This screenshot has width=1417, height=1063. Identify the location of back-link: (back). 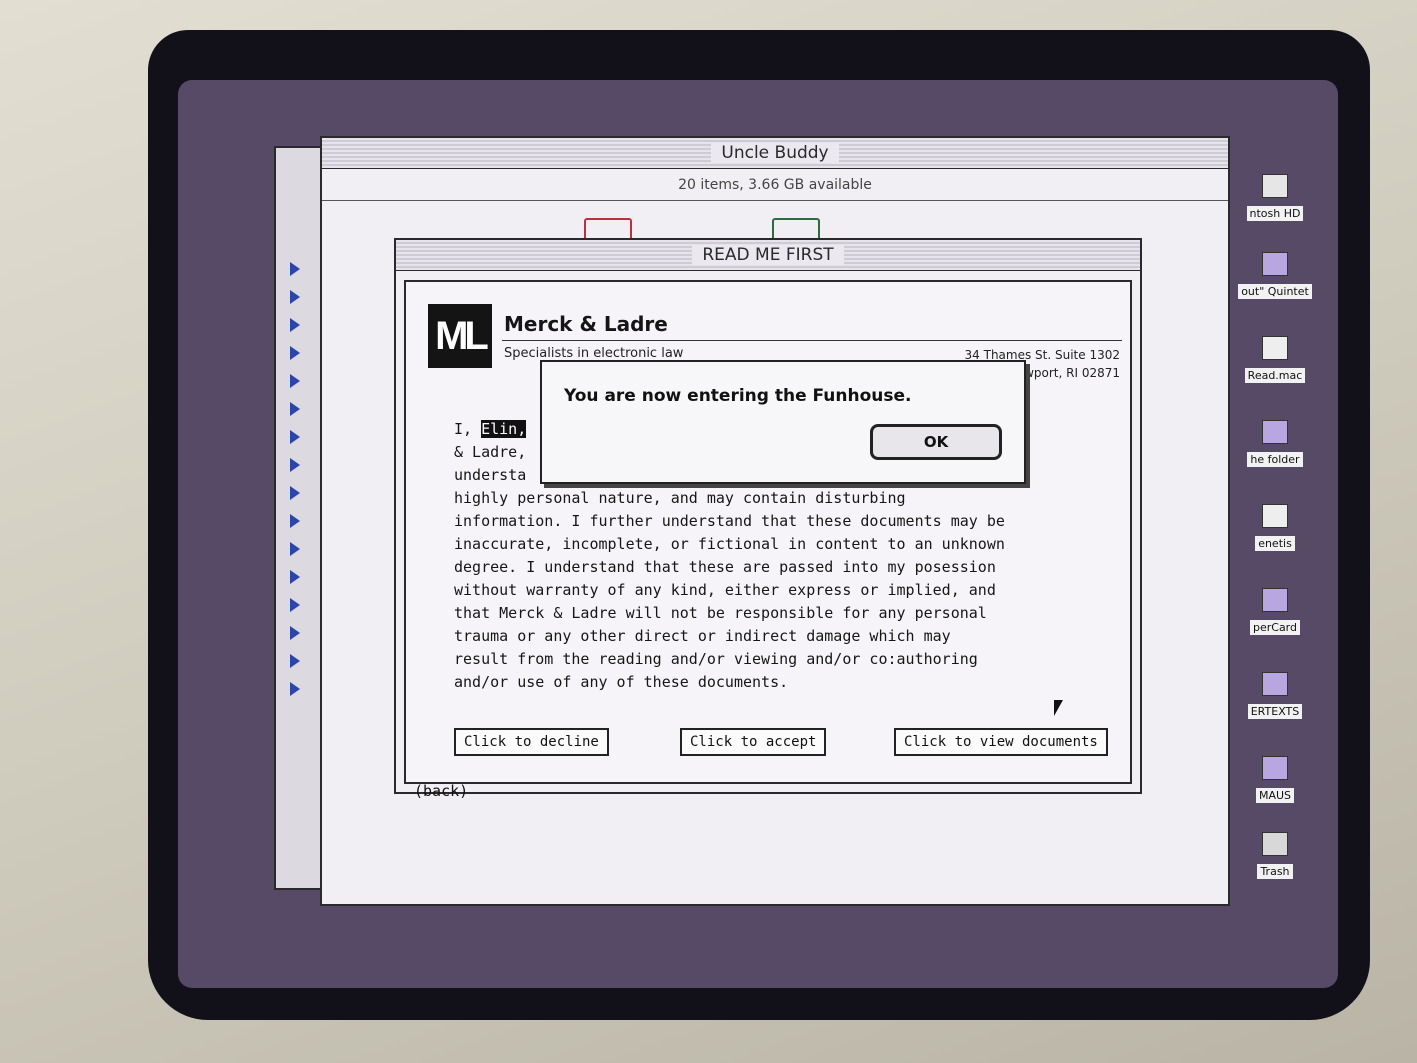
(441, 791).